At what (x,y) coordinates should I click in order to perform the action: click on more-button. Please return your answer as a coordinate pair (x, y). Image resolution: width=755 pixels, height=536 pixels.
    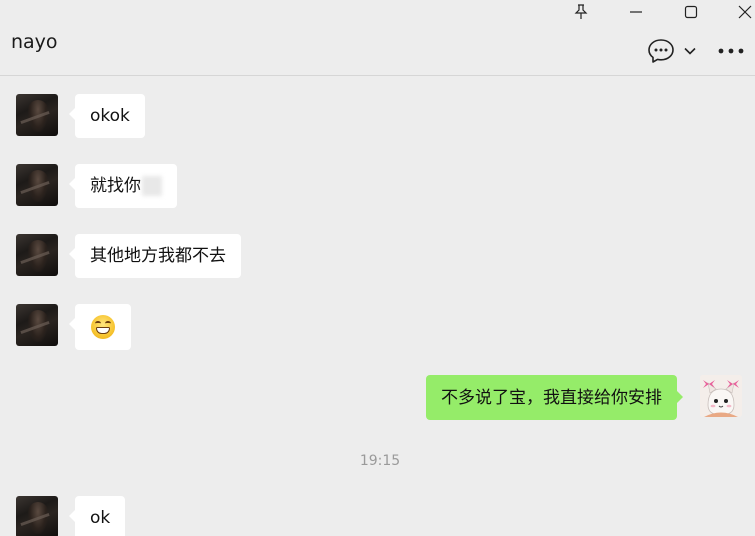
    Looking at the image, I should click on (731, 51).